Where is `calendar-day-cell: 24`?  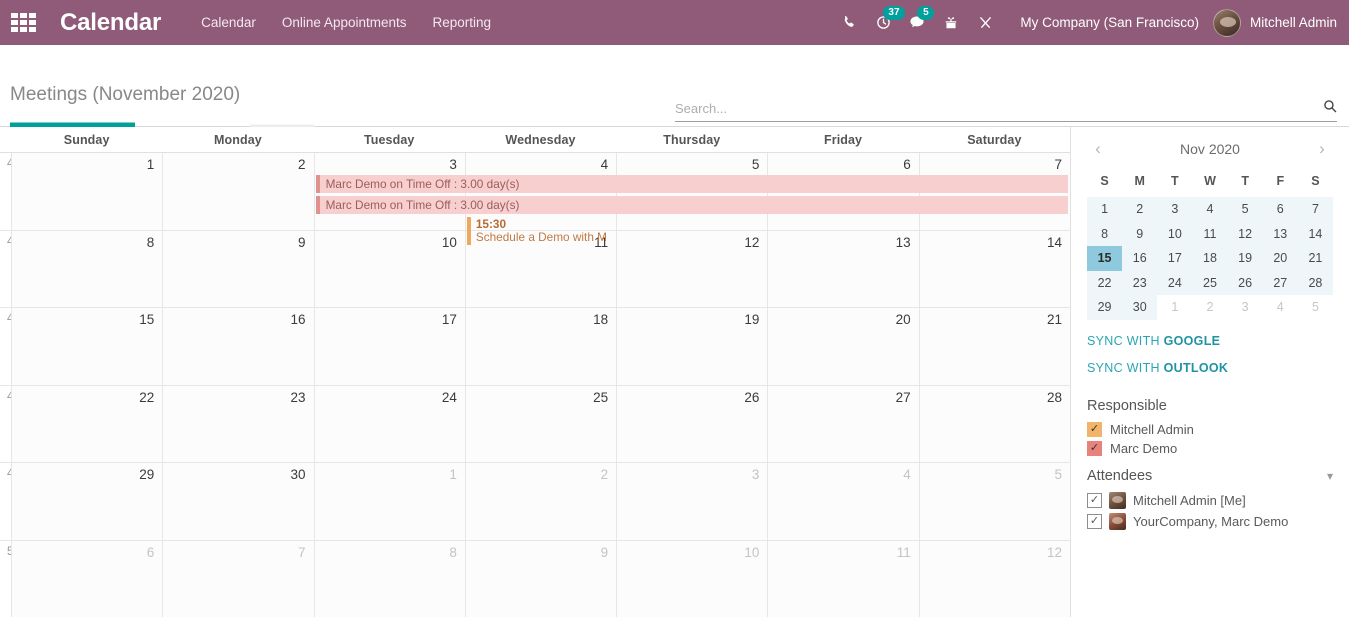
calendar-day-cell: 24 is located at coordinates (389, 423).